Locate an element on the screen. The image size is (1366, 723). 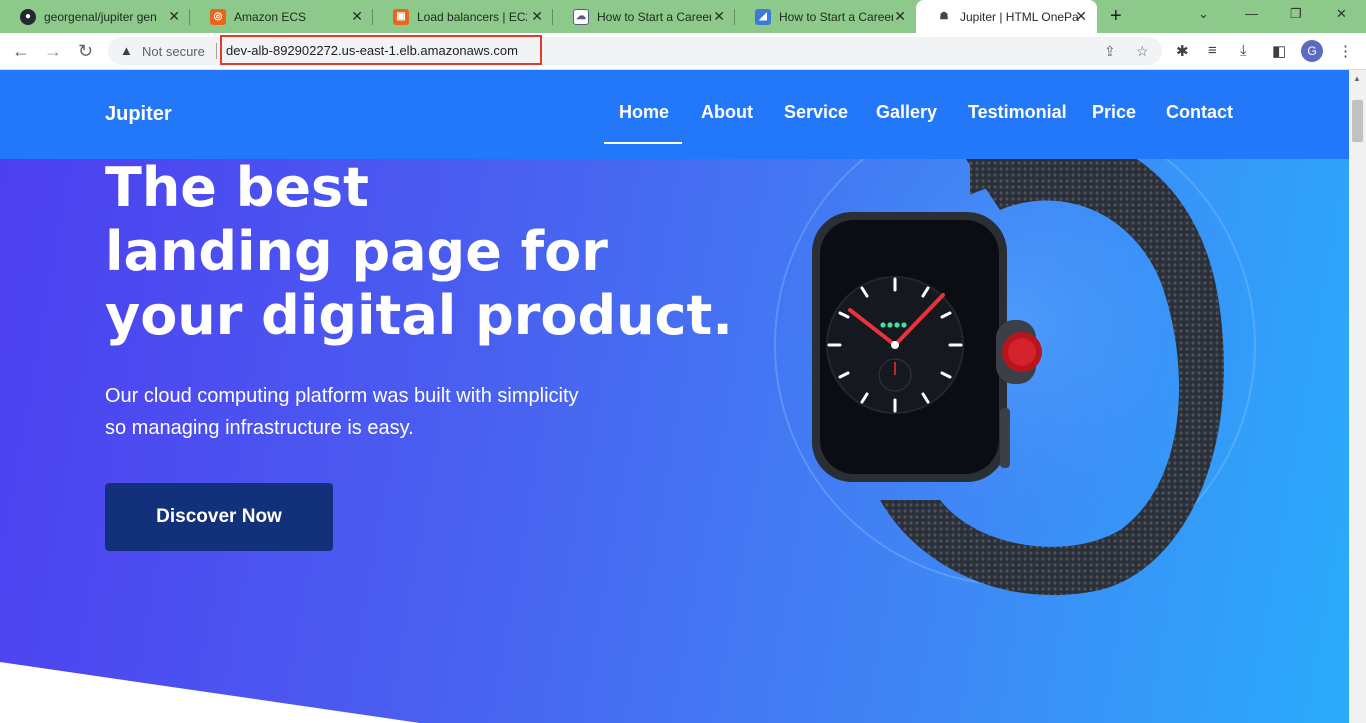
hero-title-line: your digital product. is located at coordinates (419, 315).